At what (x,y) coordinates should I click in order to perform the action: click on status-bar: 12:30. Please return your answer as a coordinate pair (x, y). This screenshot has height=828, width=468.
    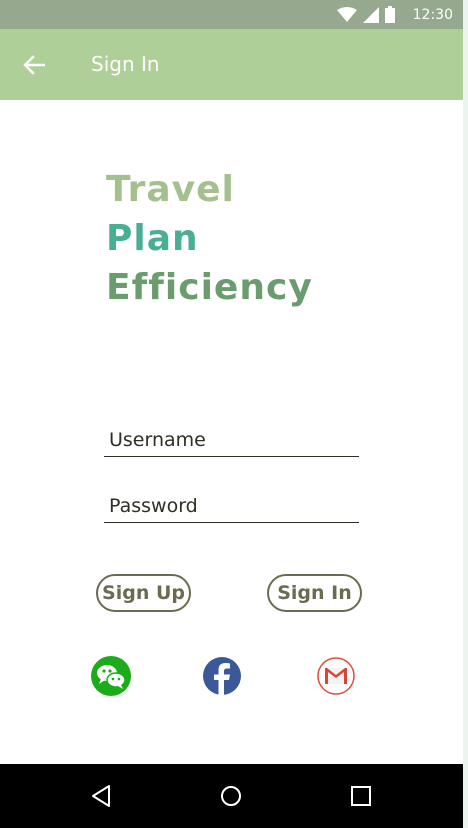
    Looking at the image, I should click on (231, 14).